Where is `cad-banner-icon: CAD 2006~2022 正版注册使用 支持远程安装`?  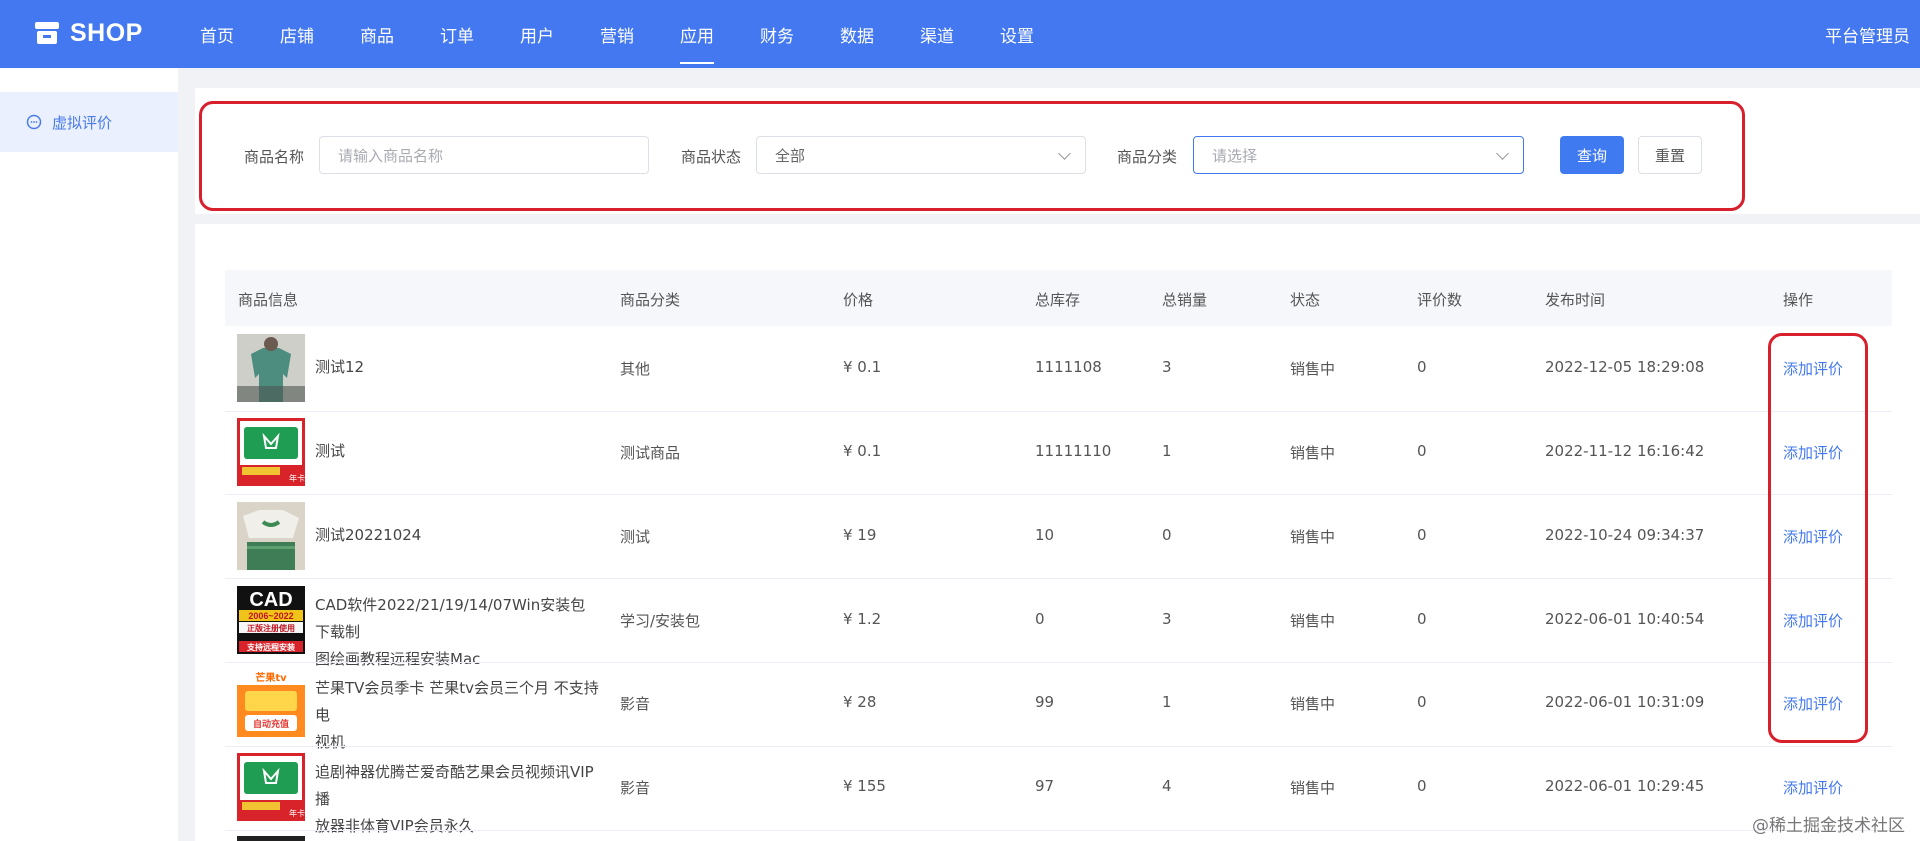 cad-banner-icon: CAD 2006~2022 正版注册使用 支持远程安装 is located at coordinates (271, 620).